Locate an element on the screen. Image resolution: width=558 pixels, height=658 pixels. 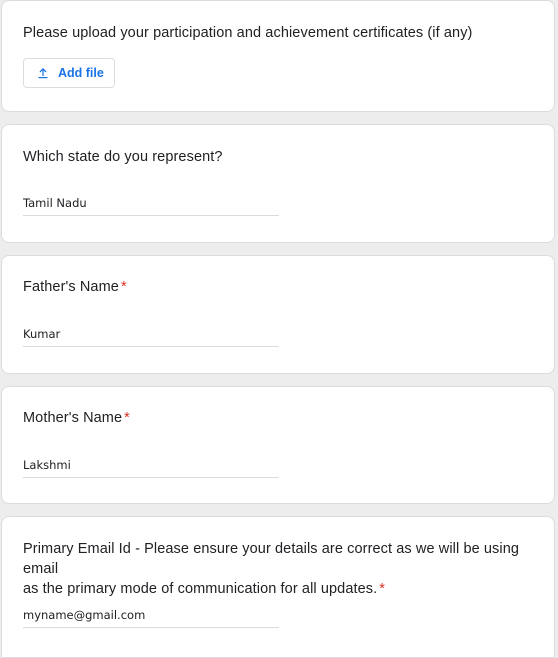
question-text: Father's Name is located at coordinates (71, 287).